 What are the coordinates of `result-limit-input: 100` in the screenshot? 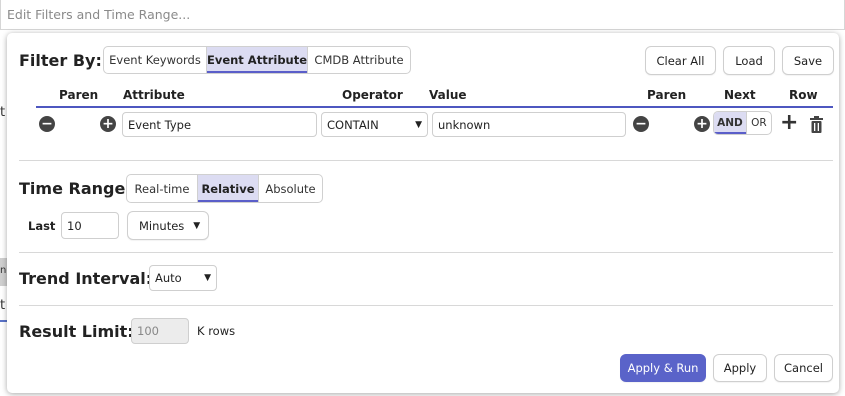 It's located at (160, 331).